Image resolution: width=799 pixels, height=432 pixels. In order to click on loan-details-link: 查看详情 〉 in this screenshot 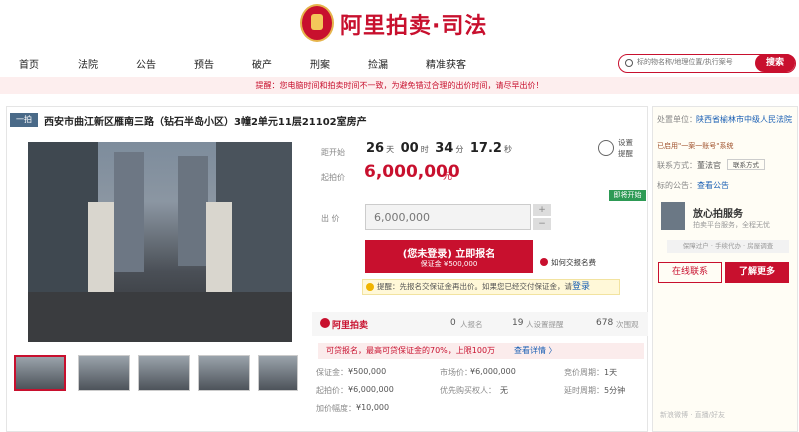, I will do `click(535, 351)`.